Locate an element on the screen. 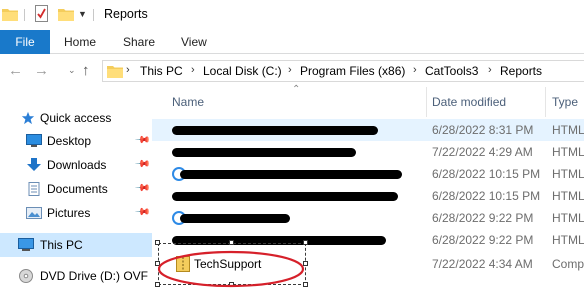 This screenshot has height=293, width=584. computer-icon is located at coordinates (26, 244).